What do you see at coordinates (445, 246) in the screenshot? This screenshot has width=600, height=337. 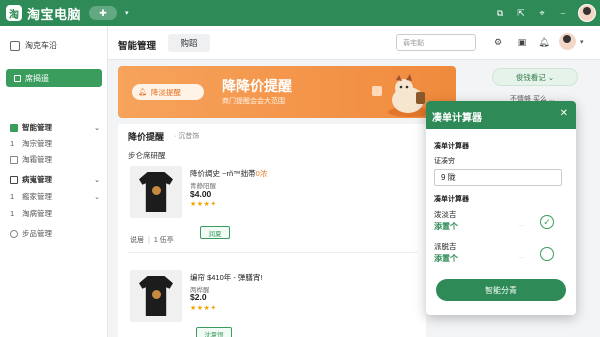 I see `option-title: 派脱吉` at bounding box center [445, 246].